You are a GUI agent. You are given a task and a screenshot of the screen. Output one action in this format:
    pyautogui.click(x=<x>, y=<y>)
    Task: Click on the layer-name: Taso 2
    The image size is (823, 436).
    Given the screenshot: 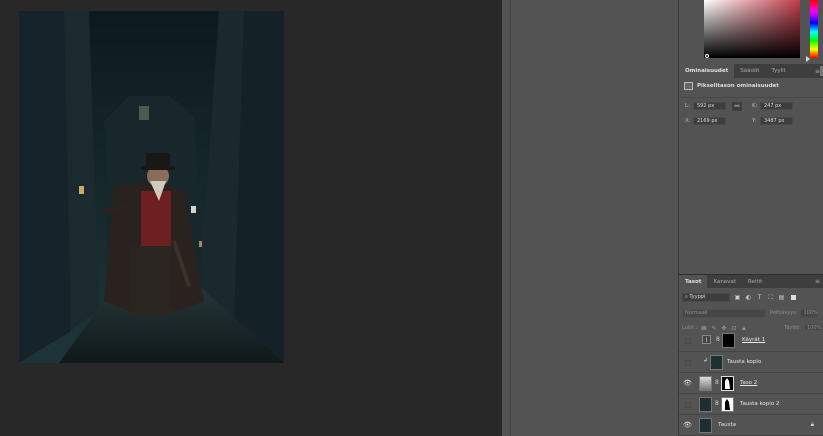 What is the action you would take?
    pyautogui.click(x=748, y=383)
    